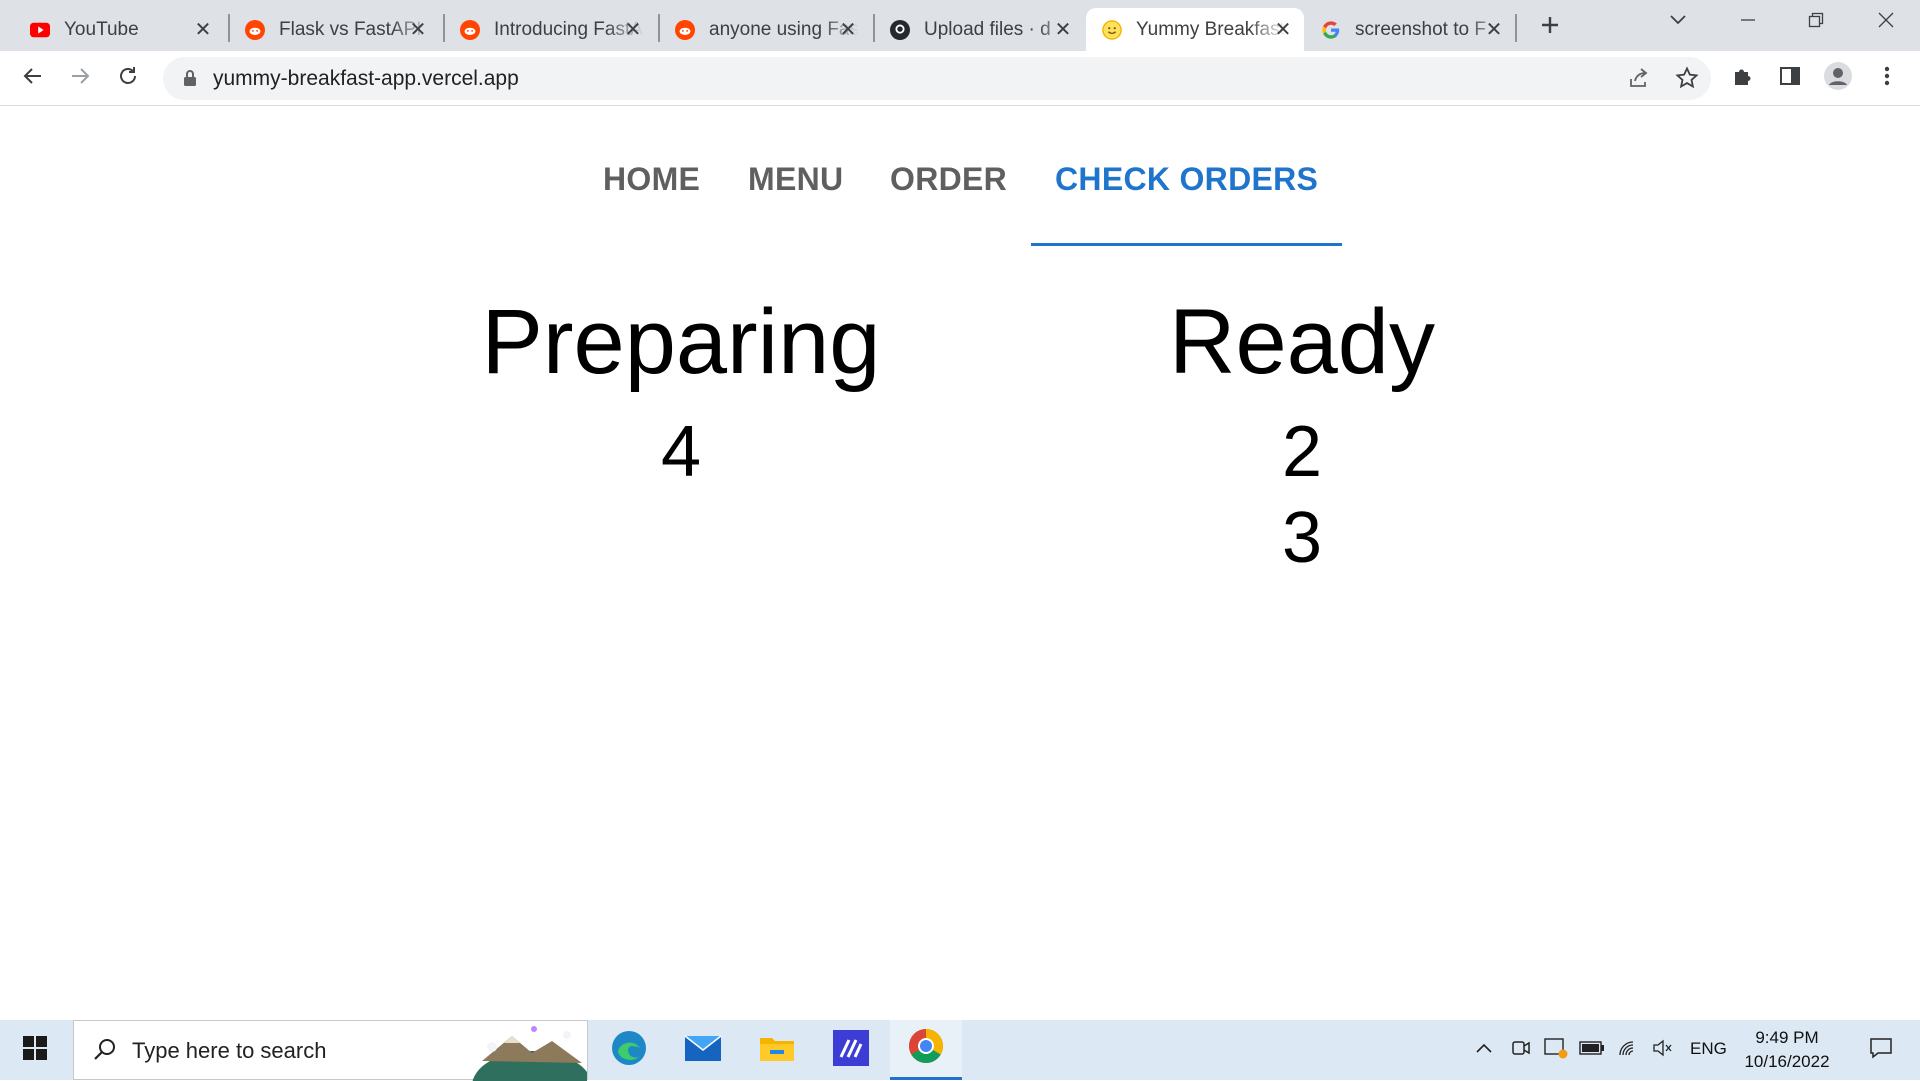 This screenshot has height=1081, width=1920. What do you see at coordinates (651, 179) in the screenshot?
I see `nav-home: HOME` at bounding box center [651, 179].